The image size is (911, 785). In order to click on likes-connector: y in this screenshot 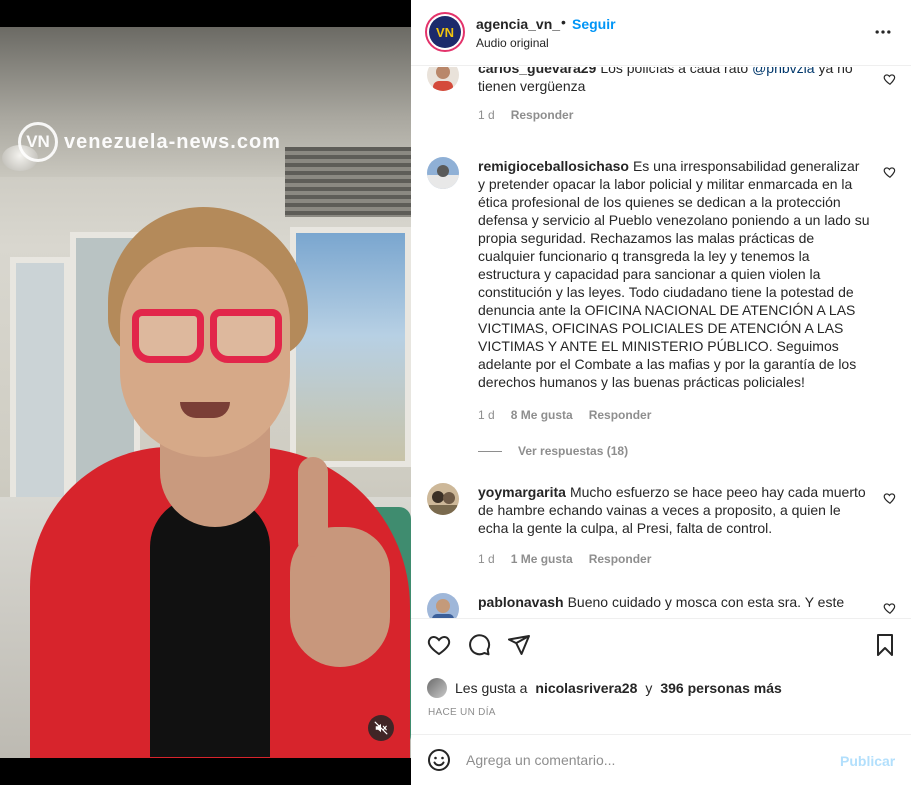, I will do `click(649, 688)`.